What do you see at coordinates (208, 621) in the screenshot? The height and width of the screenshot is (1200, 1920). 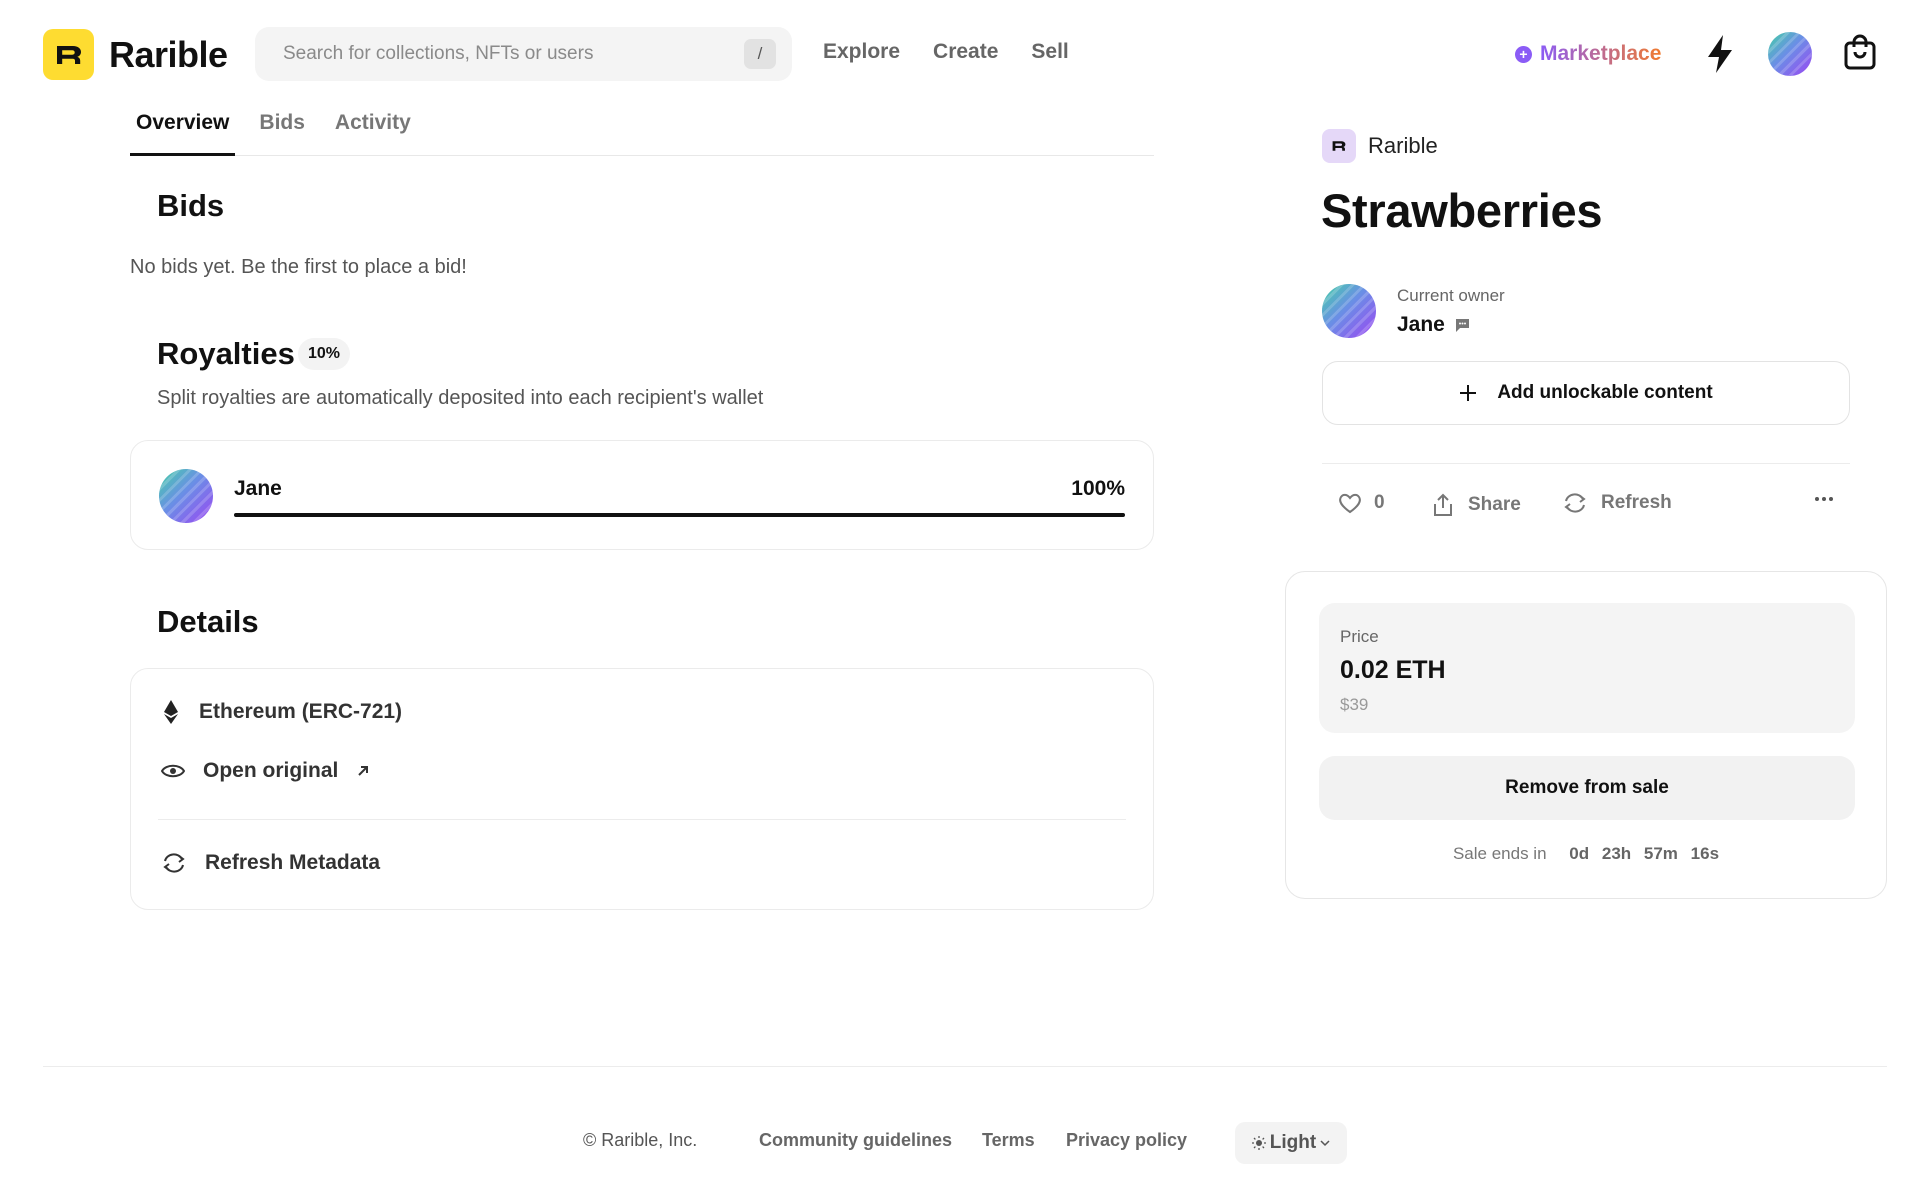 I see `details-title: Details` at bounding box center [208, 621].